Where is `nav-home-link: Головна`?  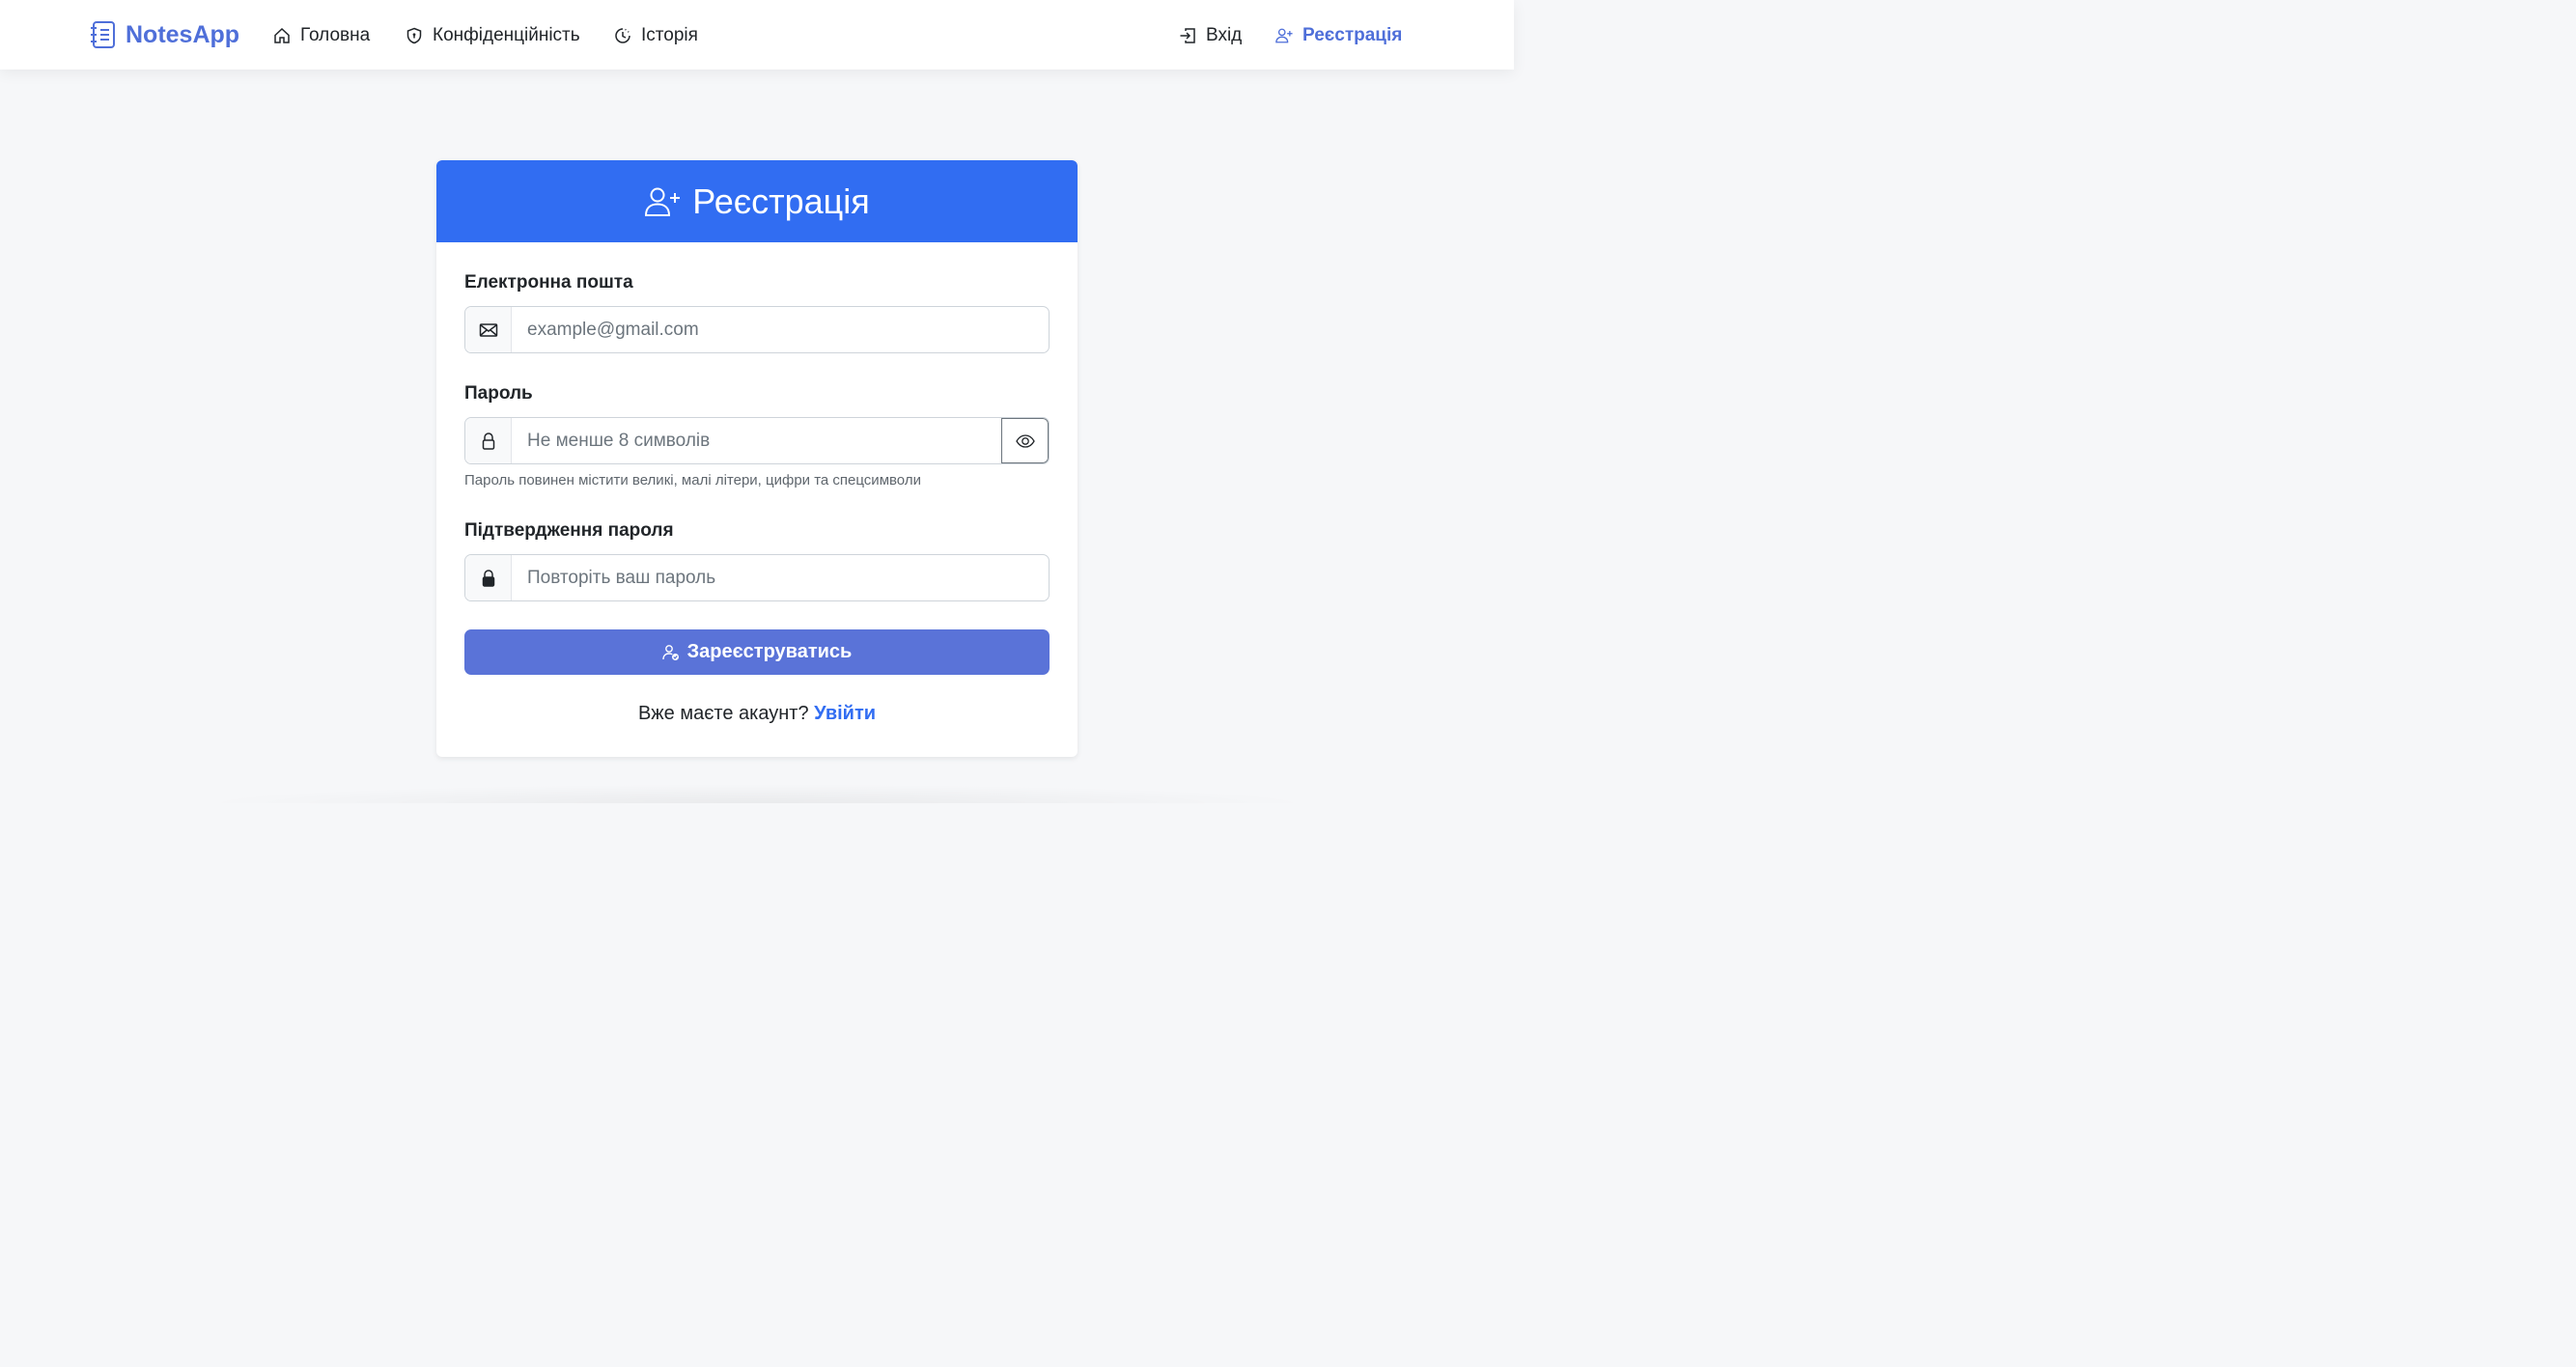
nav-home-link: Головна is located at coordinates (322, 35).